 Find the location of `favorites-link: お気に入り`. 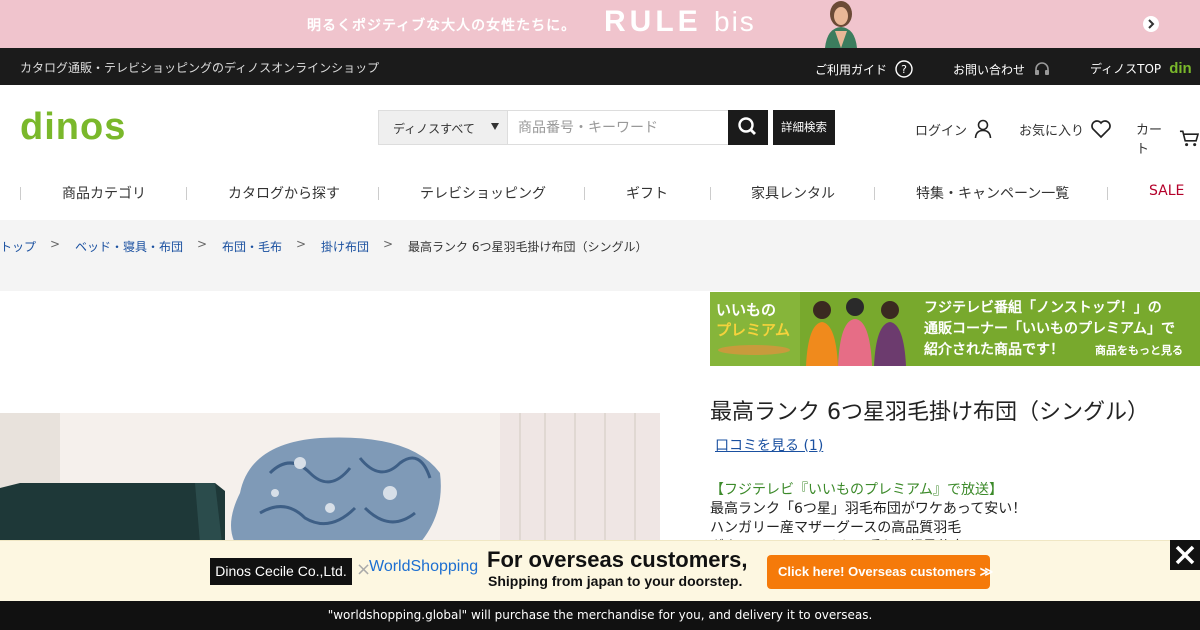

favorites-link: お気に入り is located at coordinates (1065, 129).